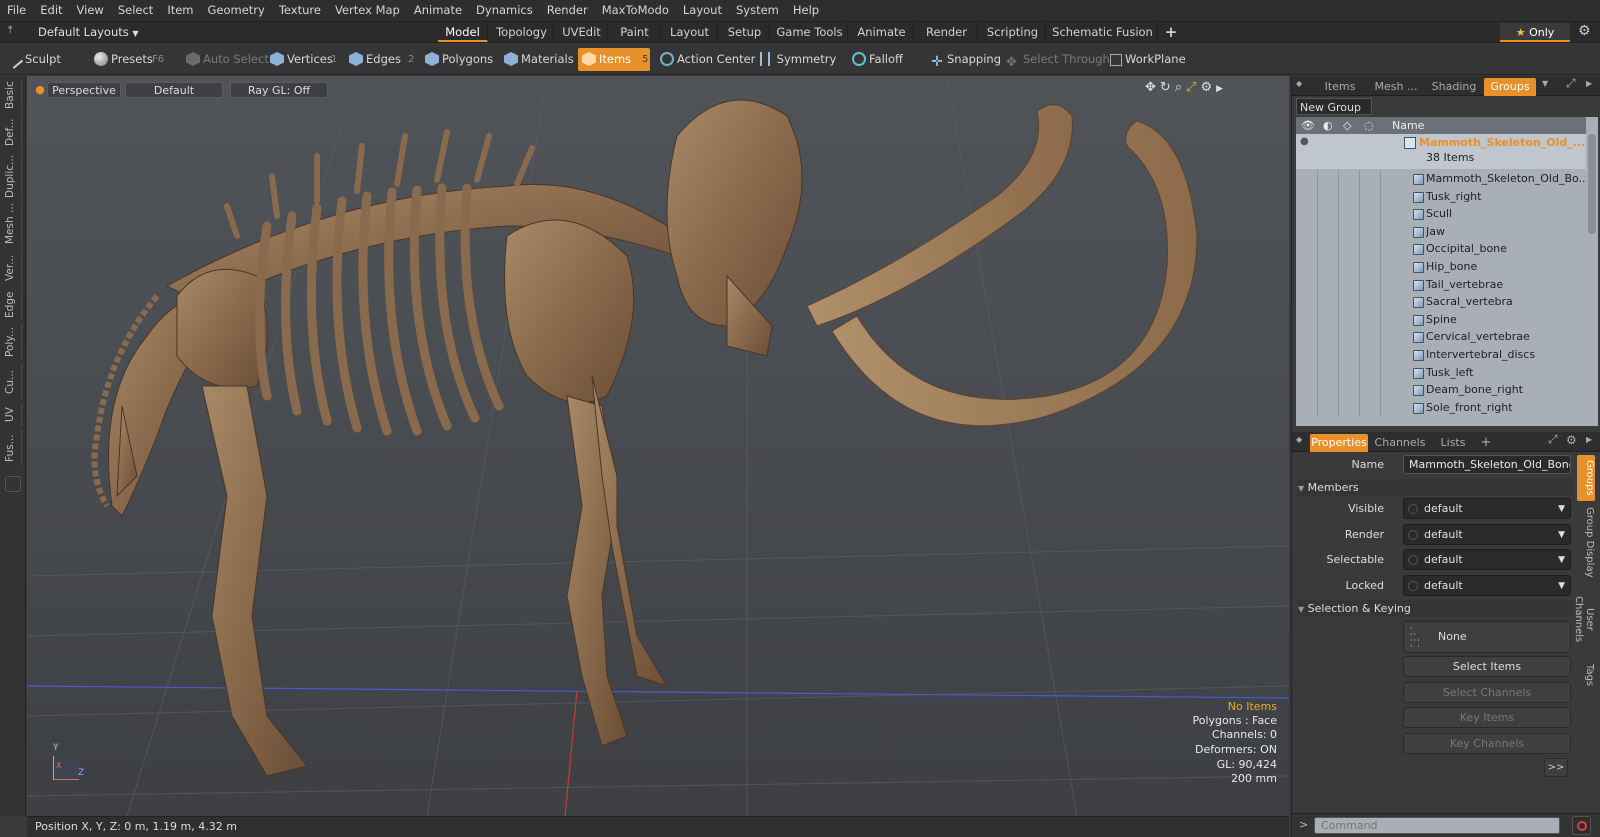 Image resolution: width=1600 pixels, height=837 pixels. Describe the element at coordinates (458, 59) in the screenshot. I see `polygons-button: Polygons` at that location.